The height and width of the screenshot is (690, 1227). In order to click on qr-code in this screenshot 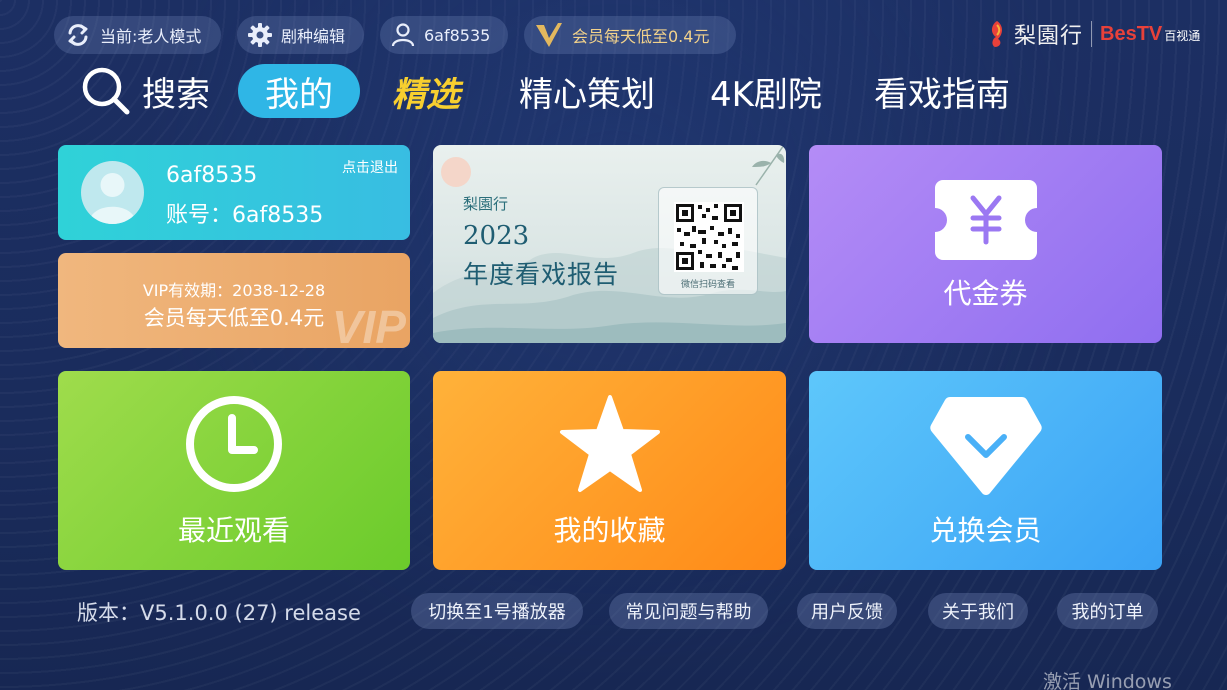, I will do `click(709, 237)`.